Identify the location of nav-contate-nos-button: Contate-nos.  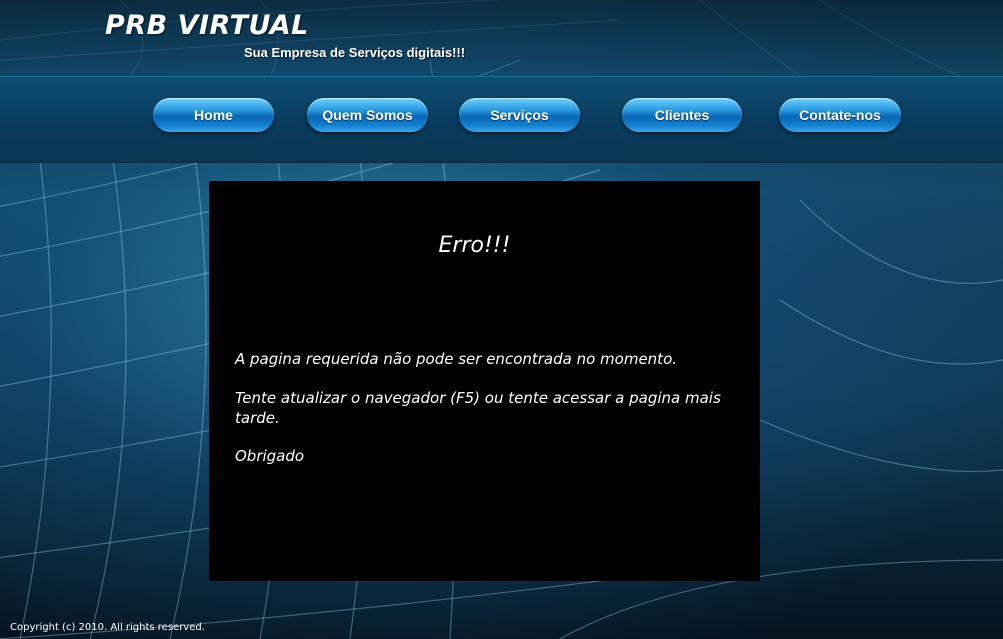
(840, 115).